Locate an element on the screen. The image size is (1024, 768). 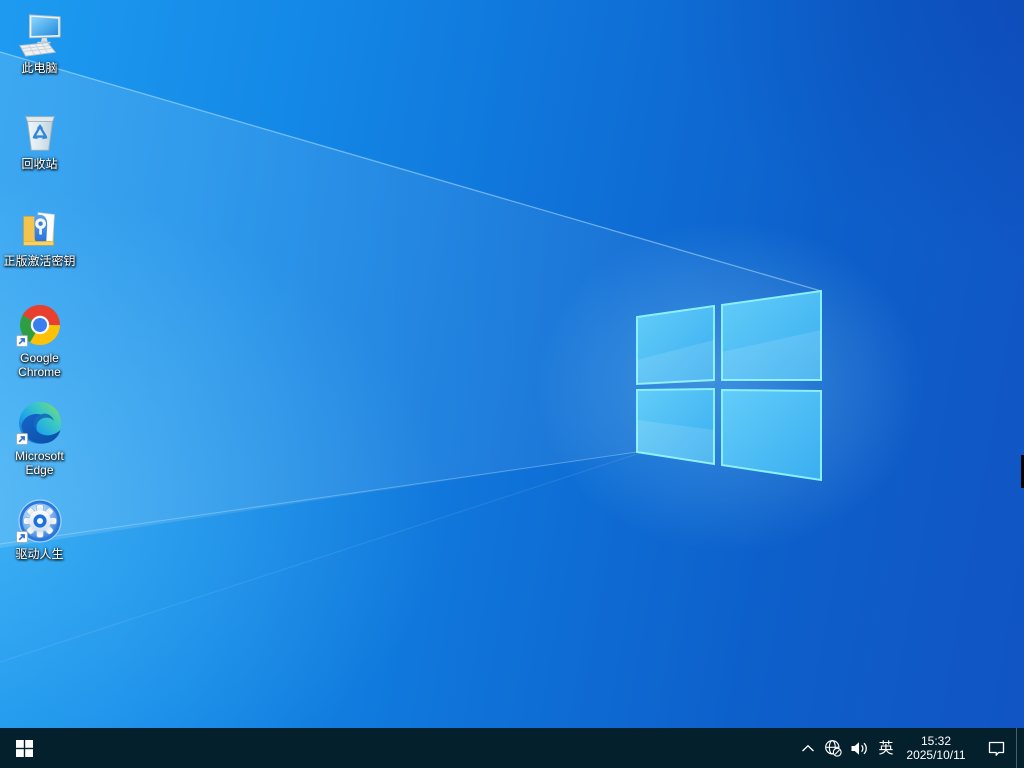
desktop-icon-recycle-bin: 回收站 is located at coordinates (39, 139).